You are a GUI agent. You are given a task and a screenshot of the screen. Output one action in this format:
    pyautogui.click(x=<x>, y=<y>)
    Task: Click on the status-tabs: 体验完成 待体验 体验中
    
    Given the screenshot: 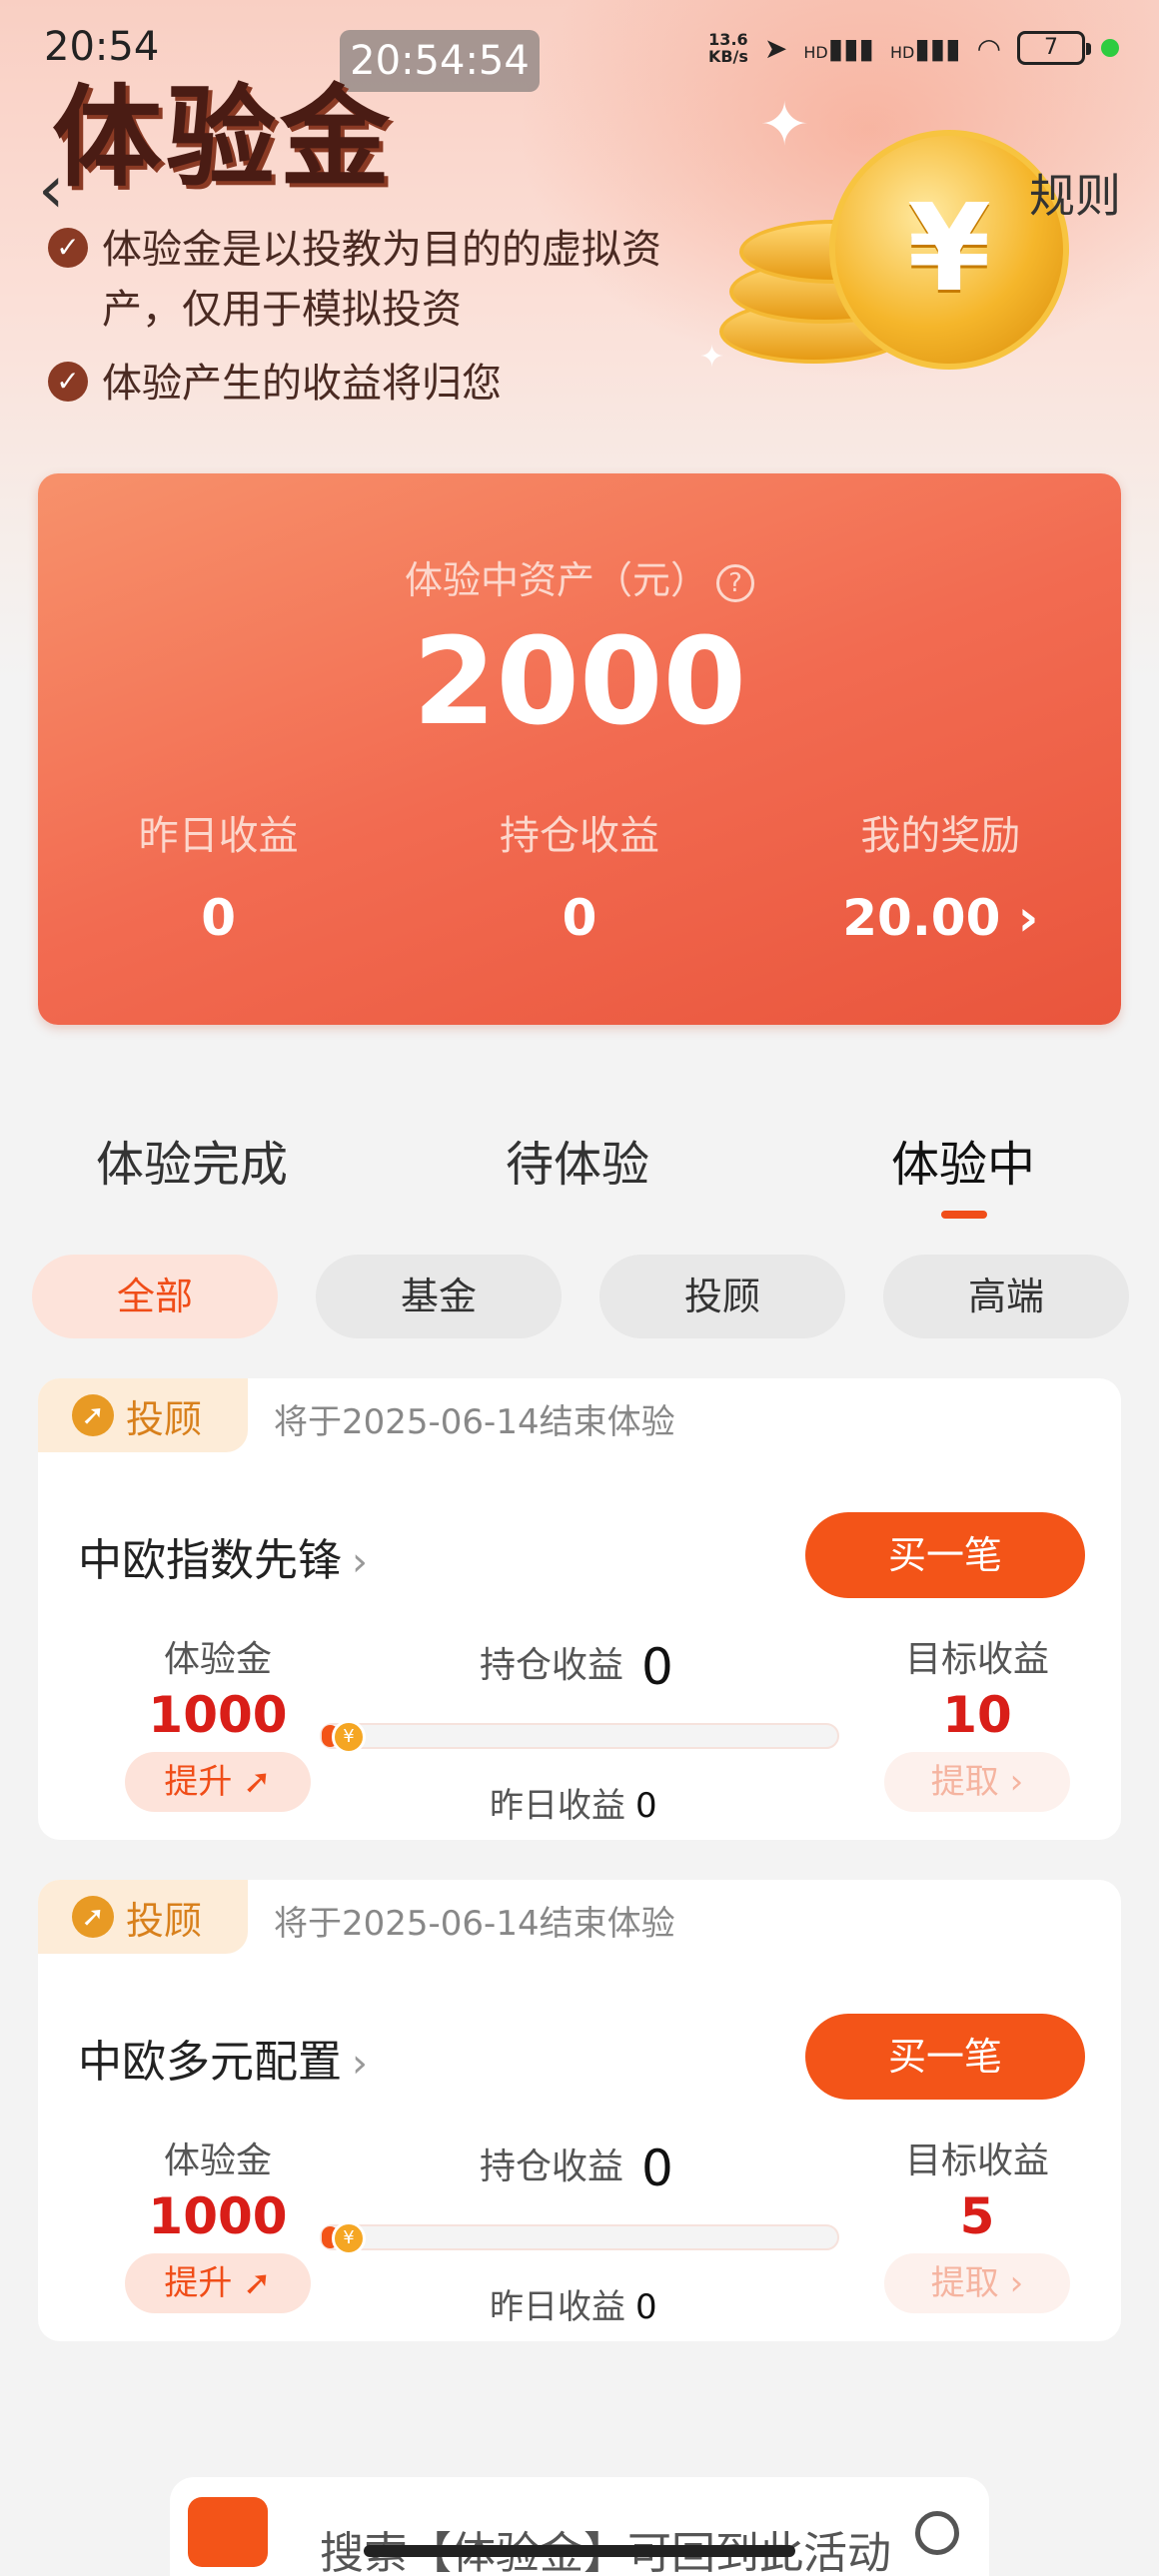 What is the action you would take?
    pyautogui.click(x=579, y=1170)
    